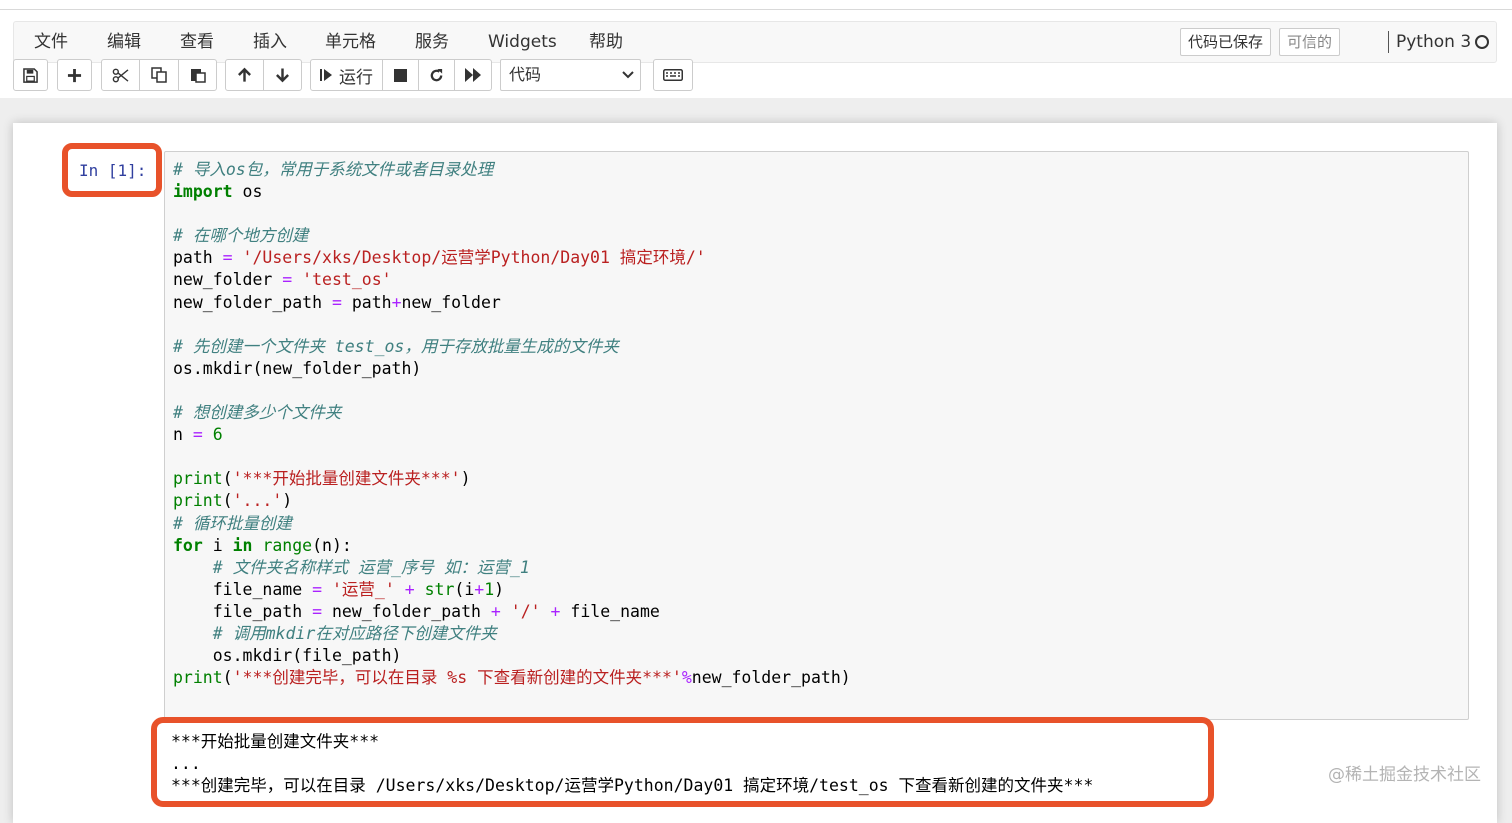 This screenshot has height=823, width=1512. I want to click on restart-run-all-button, so click(473, 75).